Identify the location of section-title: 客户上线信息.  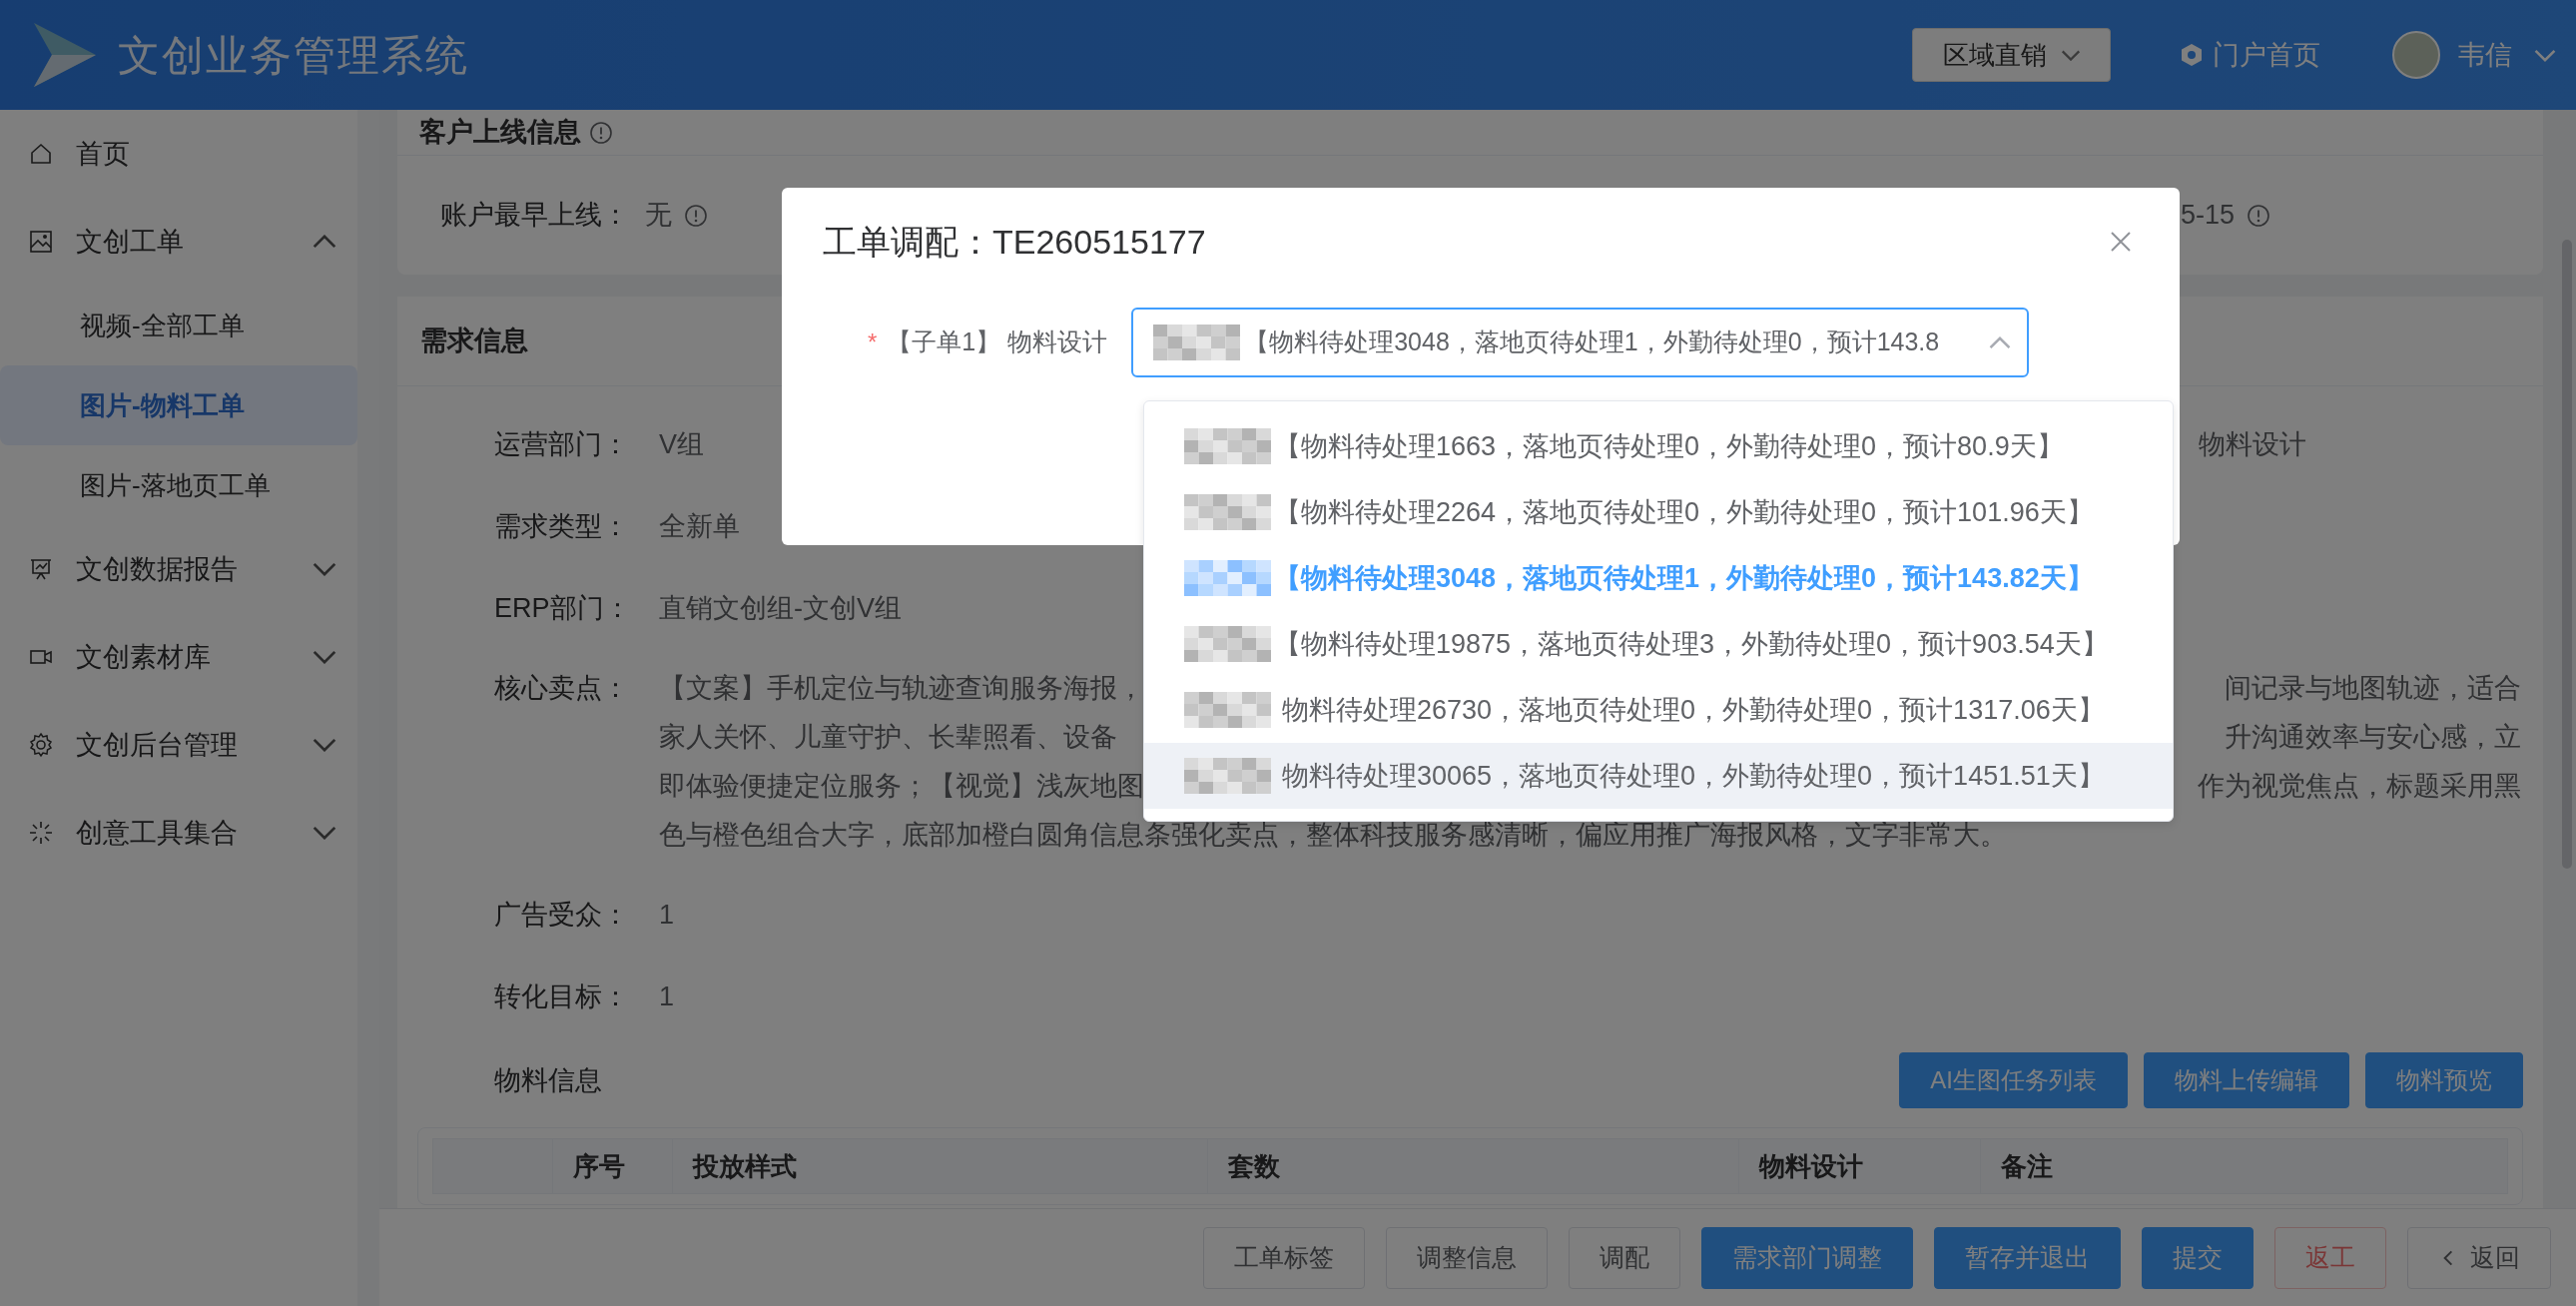
(500, 133).